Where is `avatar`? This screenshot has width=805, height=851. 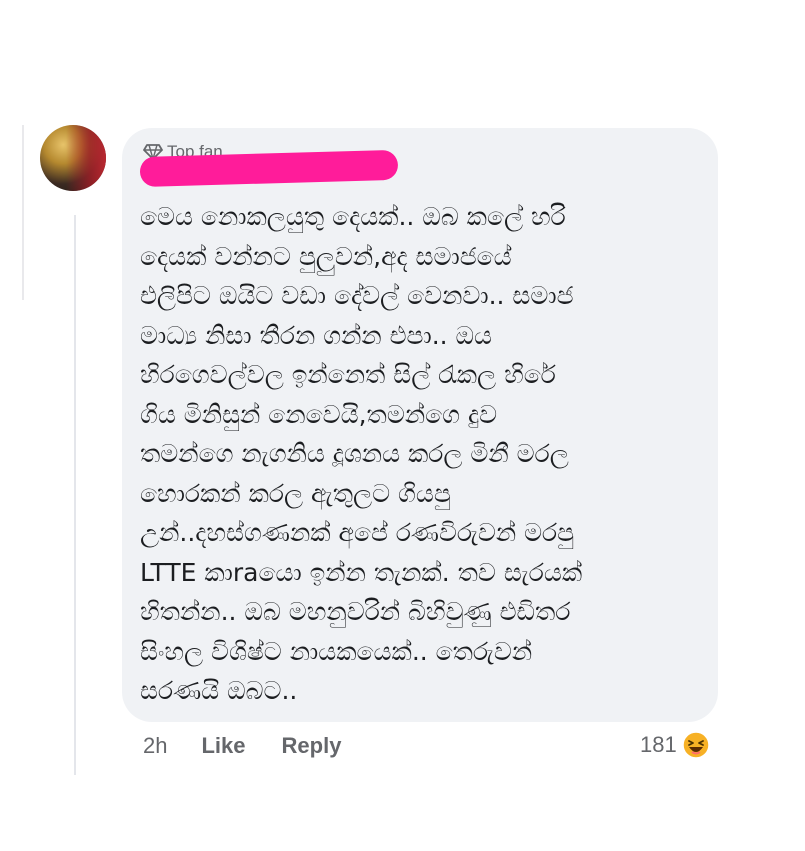 avatar is located at coordinates (73, 158).